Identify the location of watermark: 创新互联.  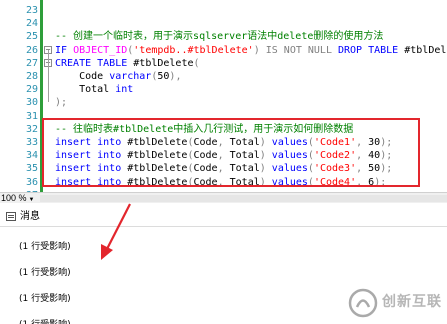
(397, 303).